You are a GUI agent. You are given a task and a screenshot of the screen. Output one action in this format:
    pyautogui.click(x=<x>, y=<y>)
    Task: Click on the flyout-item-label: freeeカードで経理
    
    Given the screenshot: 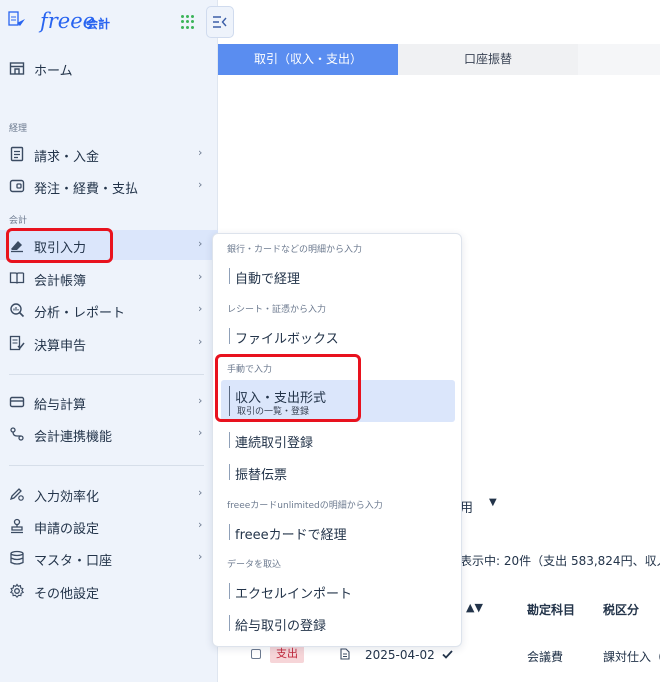 What is the action you would take?
    pyautogui.click(x=291, y=535)
    